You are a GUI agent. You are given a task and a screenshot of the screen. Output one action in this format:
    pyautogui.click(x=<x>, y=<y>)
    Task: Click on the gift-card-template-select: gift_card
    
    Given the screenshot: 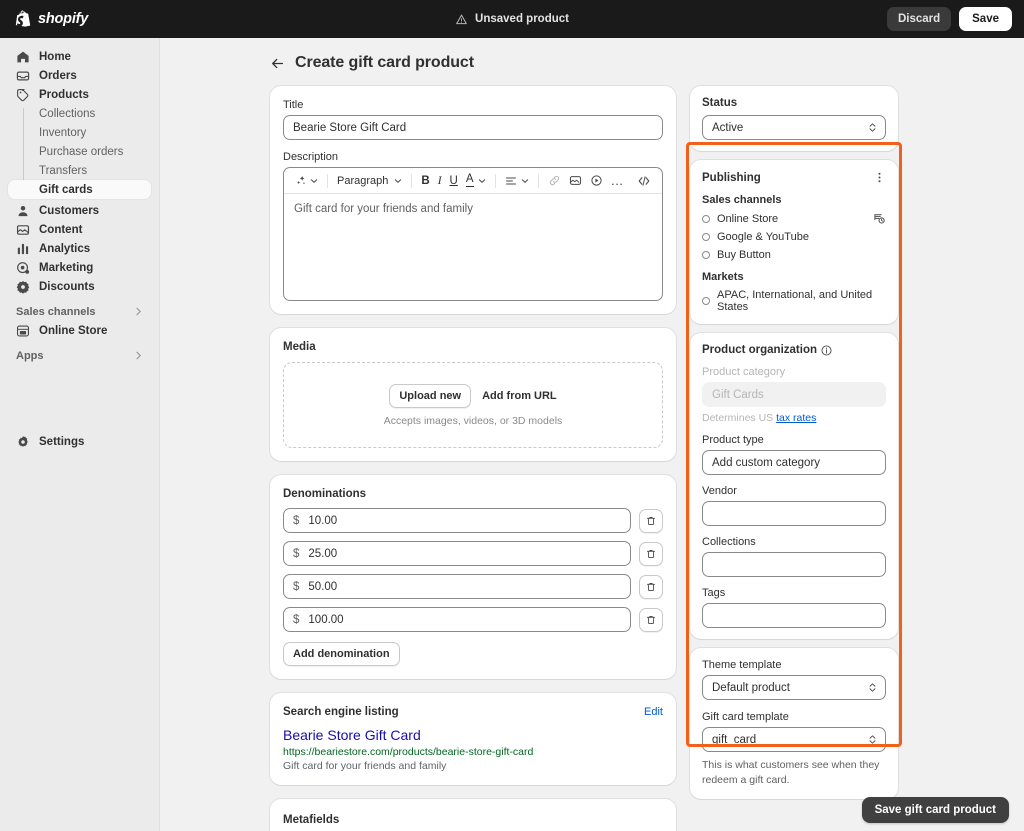 What is the action you would take?
    pyautogui.click(x=794, y=739)
    